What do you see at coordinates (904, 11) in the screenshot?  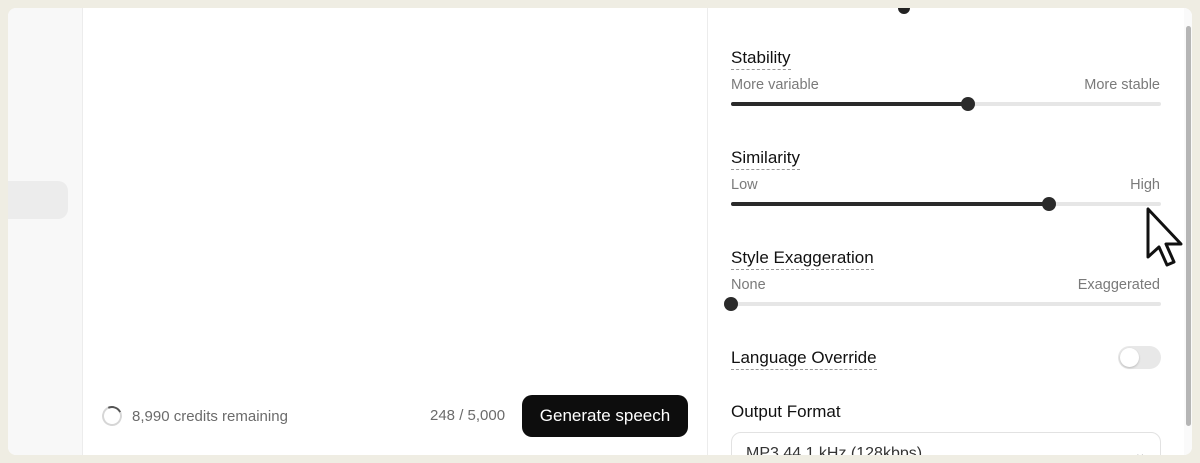 I see `slider-thumb-partial` at bounding box center [904, 11].